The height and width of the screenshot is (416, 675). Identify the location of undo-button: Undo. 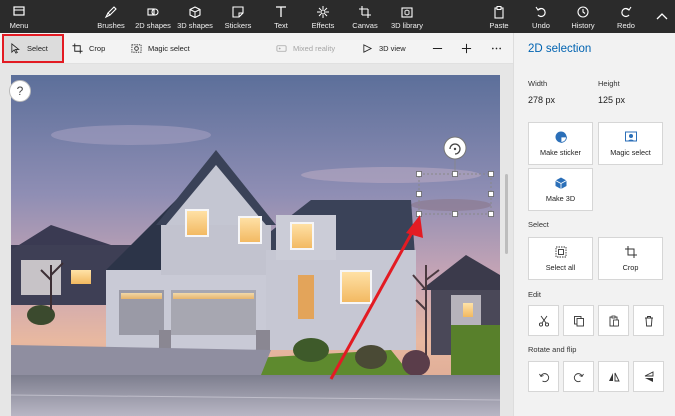
(541, 16).